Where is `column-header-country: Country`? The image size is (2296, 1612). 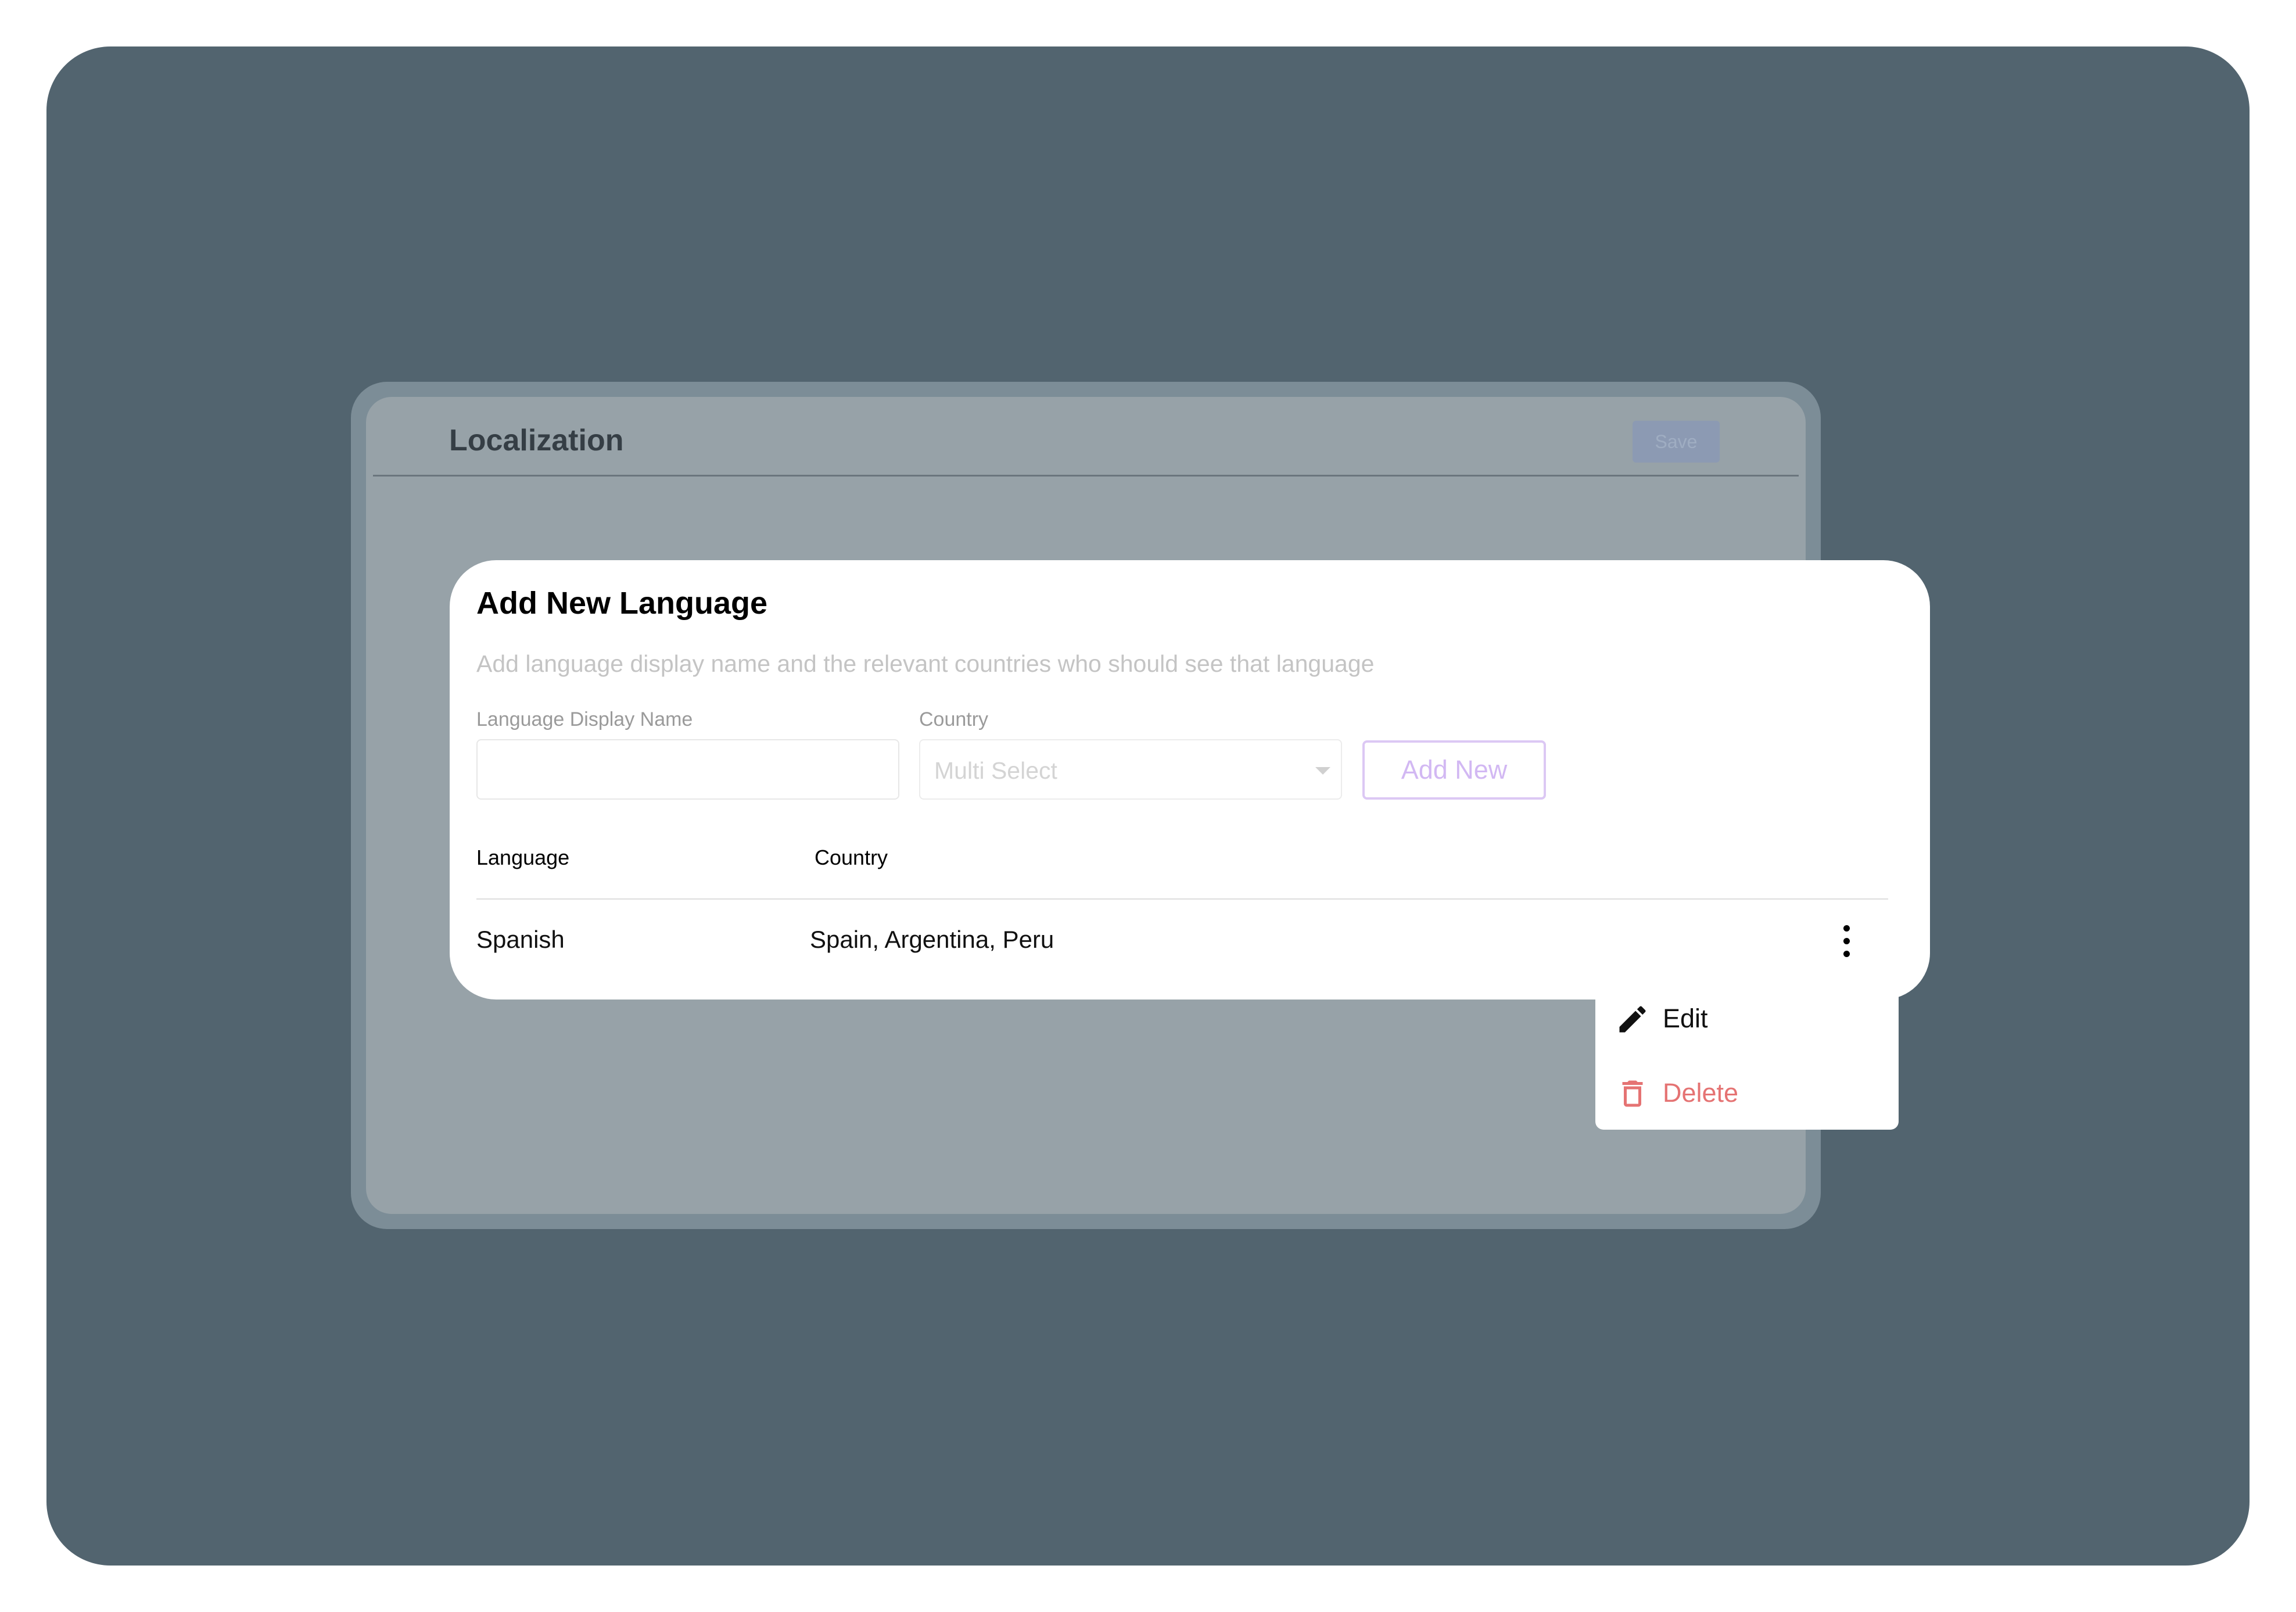 column-header-country: Country is located at coordinates (852, 857).